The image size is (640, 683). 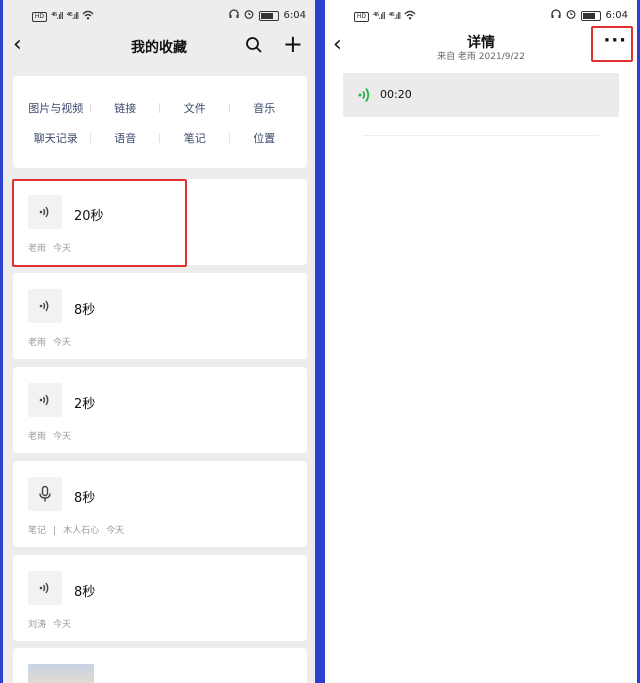 What do you see at coordinates (615, 41) in the screenshot?
I see `more-options-button: ···` at bounding box center [615, 41].